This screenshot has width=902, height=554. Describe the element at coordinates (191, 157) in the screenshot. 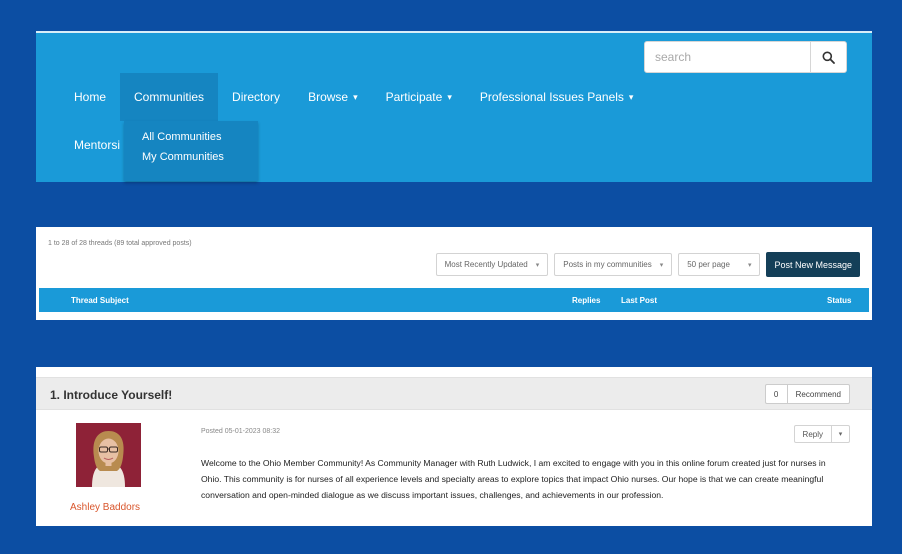

I see `dropdown-my-communities: My Communities` at that location.